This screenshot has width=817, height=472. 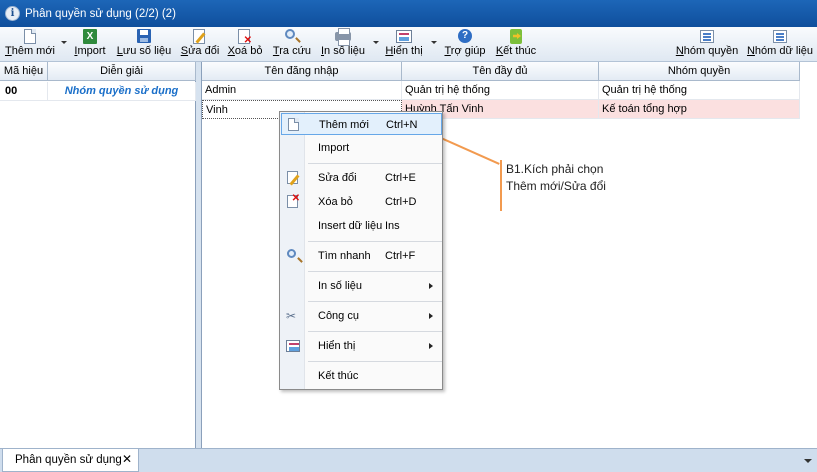 I want to click on cell-fullname: Quản trị hệ thống, so click(x=500, y=90).